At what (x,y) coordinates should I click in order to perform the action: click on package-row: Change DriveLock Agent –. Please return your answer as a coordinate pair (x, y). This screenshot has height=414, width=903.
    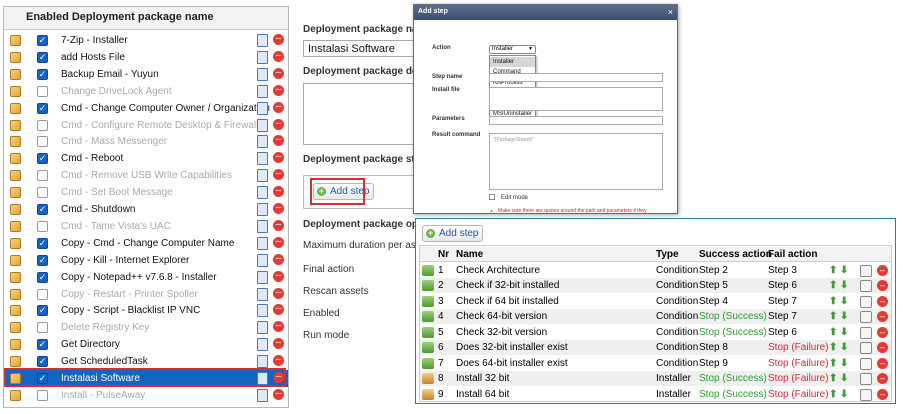
    Looking at the image, I should click on (146, 91).